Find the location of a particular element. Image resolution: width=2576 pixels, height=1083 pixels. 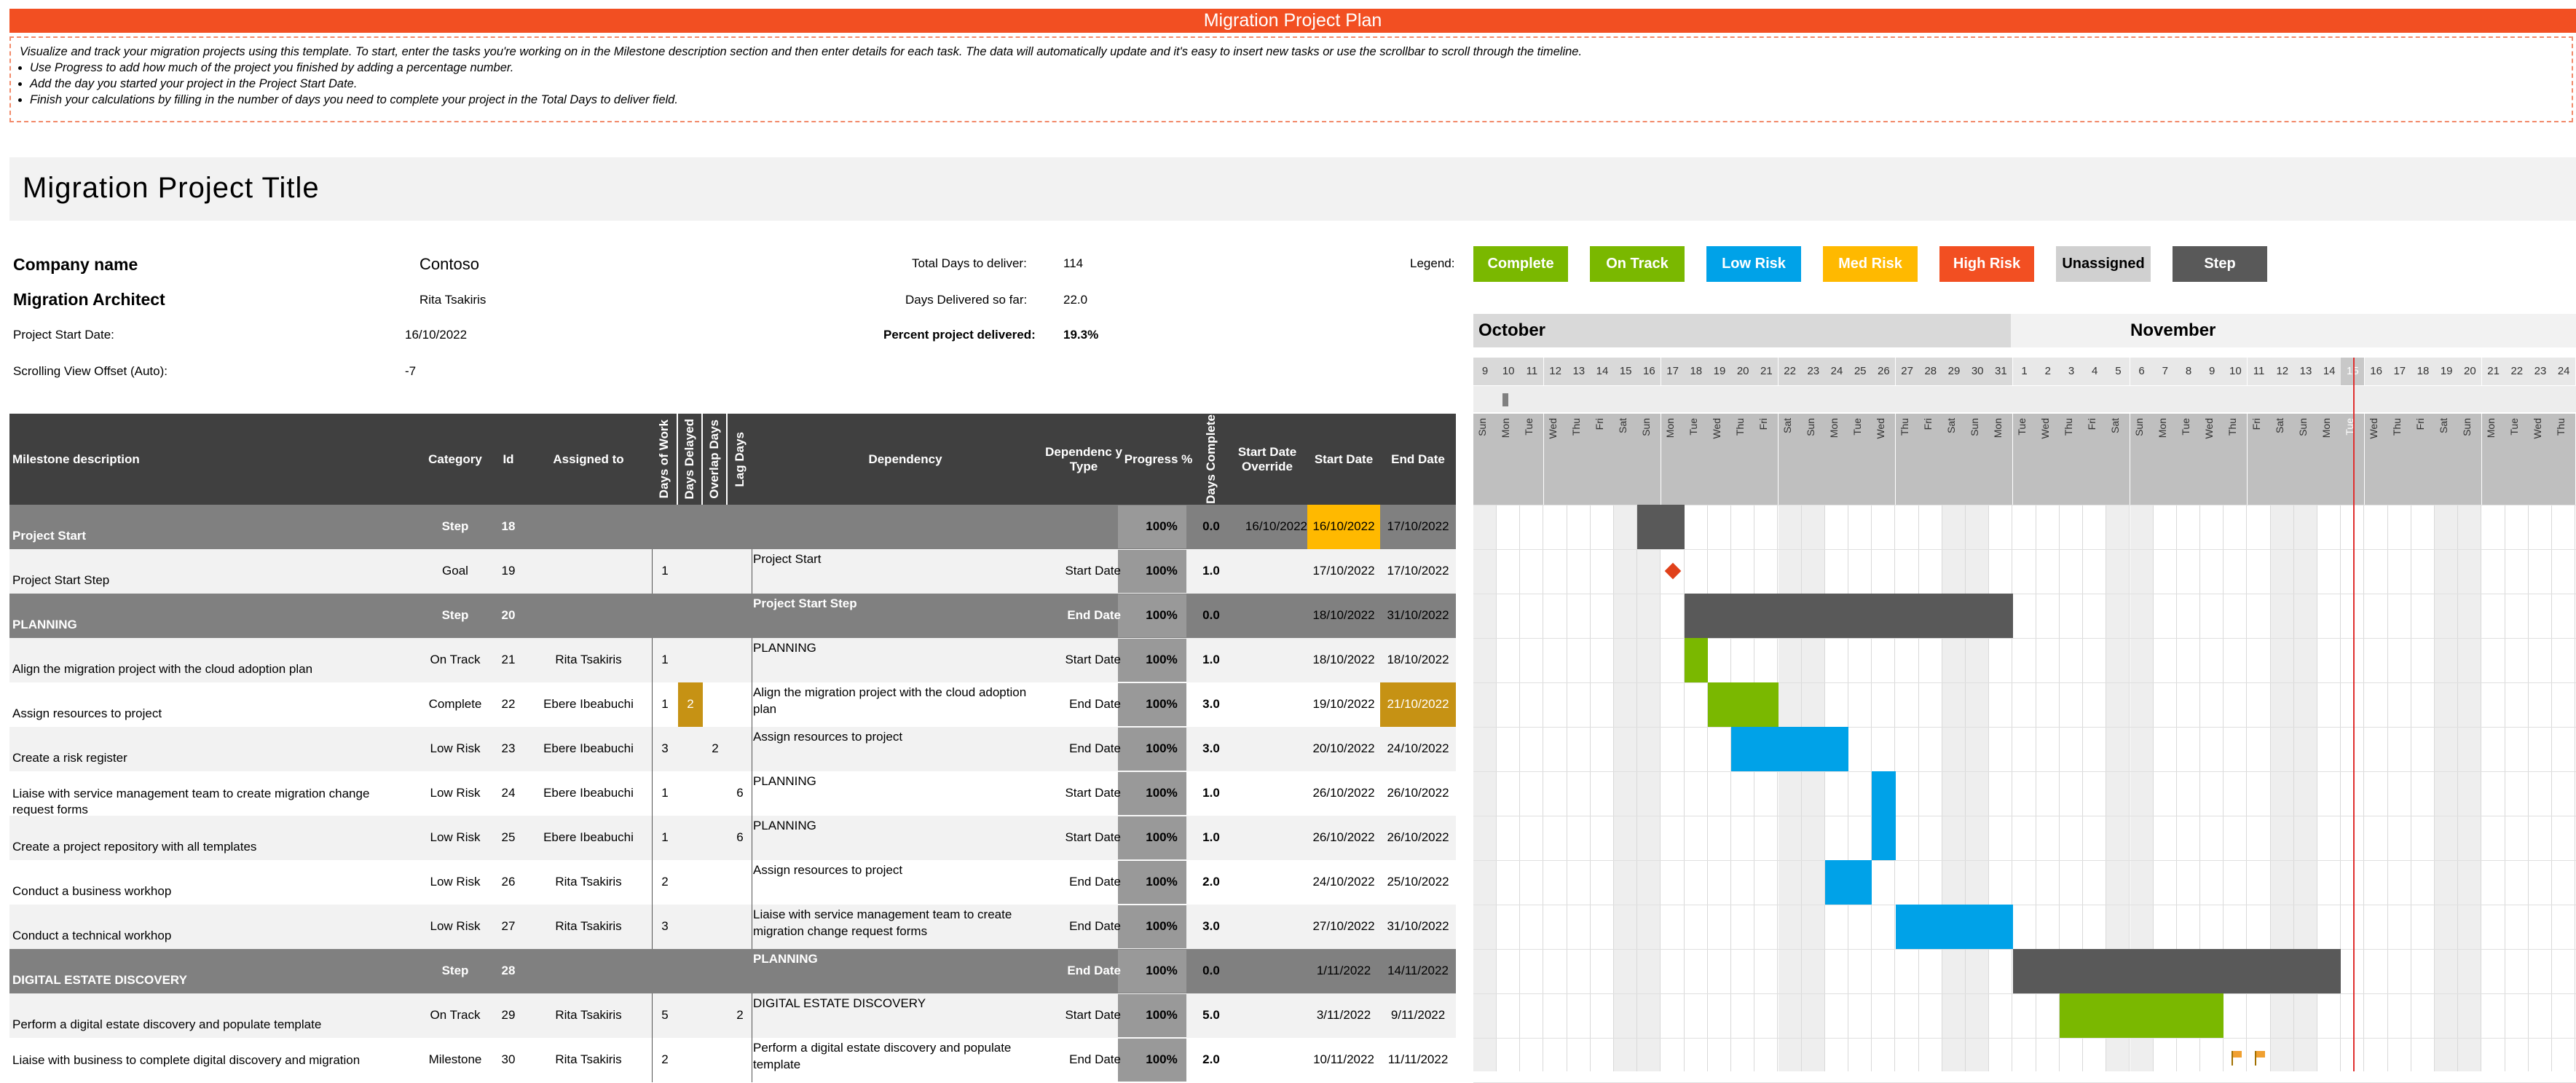

cell-start: 10/11/2022 is located at coordinates (1343, 1059).